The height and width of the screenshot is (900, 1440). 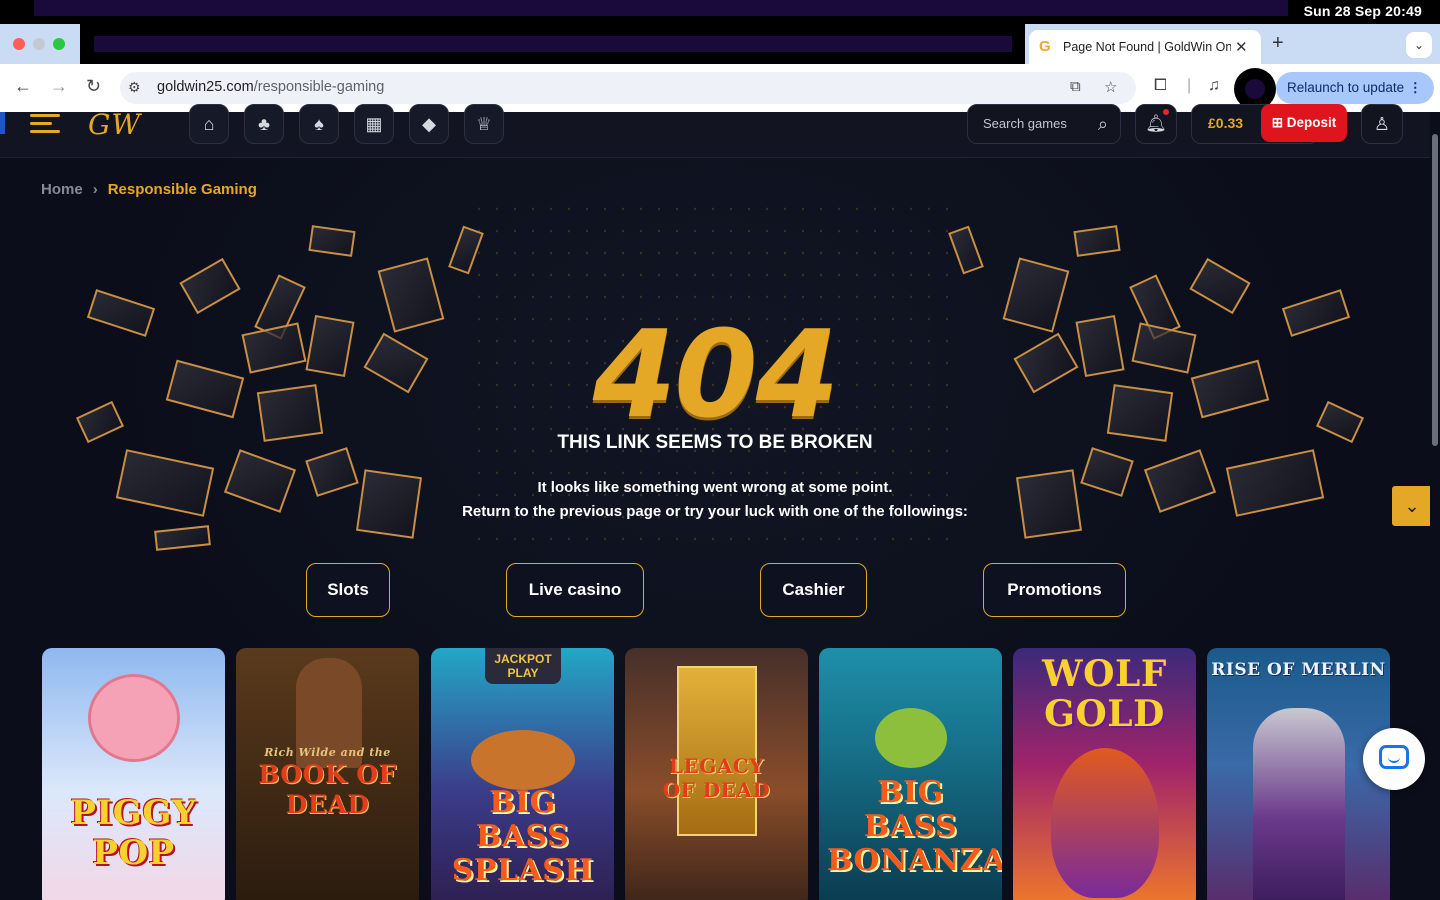 What do you see at coordinates (1435, 506) in the screenshot?
I see `page-scrollbar` at bounding box center [1435, 506].